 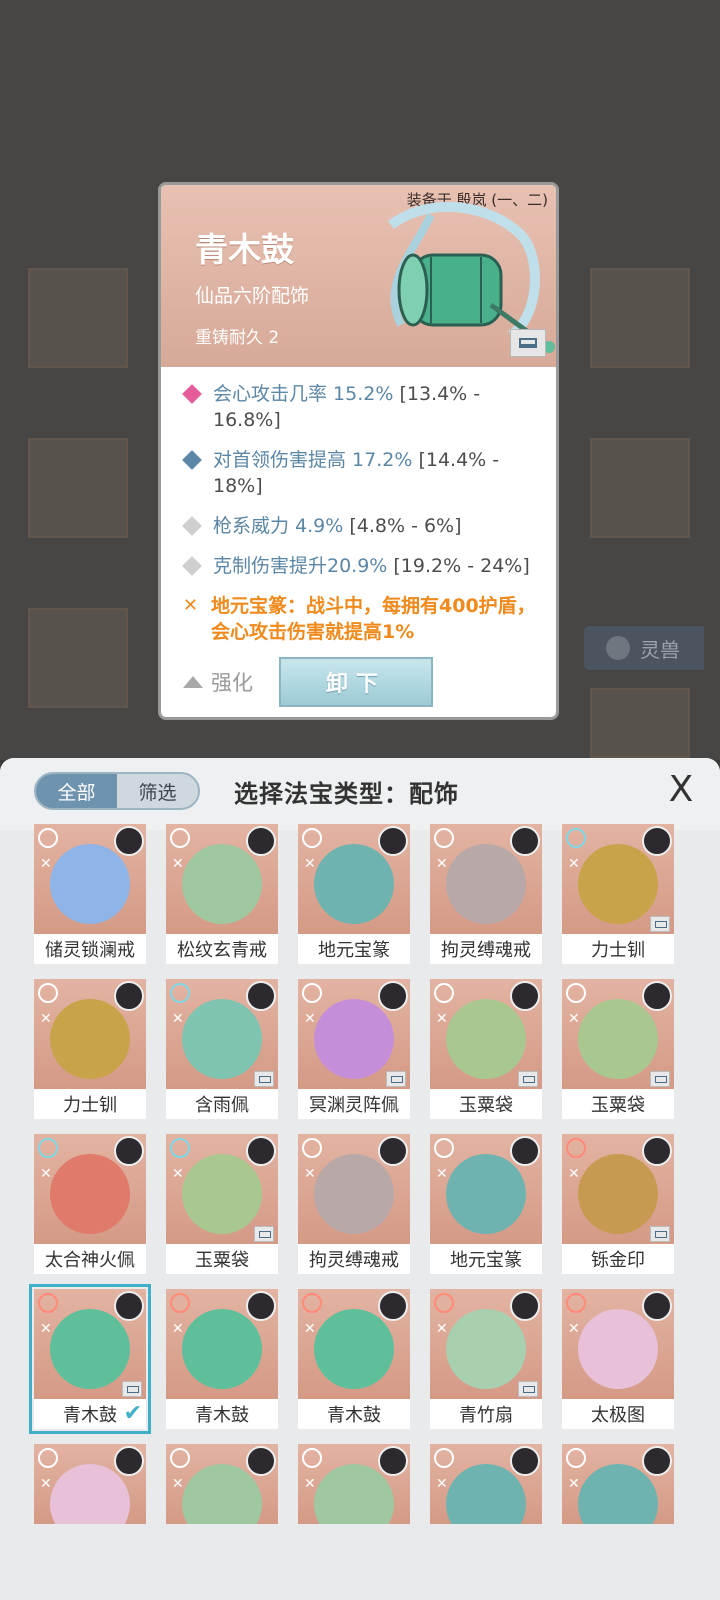 What do you see at coordinates (303, 394) in the screenshot?
I see `stat-value: 会心攻击几率 15.2%` at bounding box center [303, 394].